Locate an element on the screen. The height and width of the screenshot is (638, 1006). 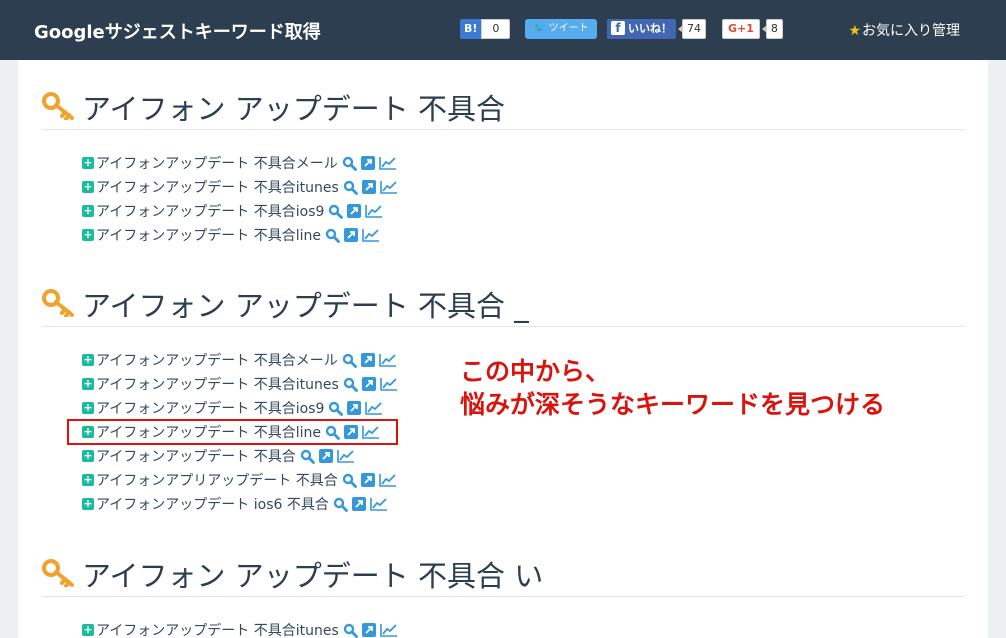
facebook-like-button: f いいね！ 74 is located at coordinates (656, 29).